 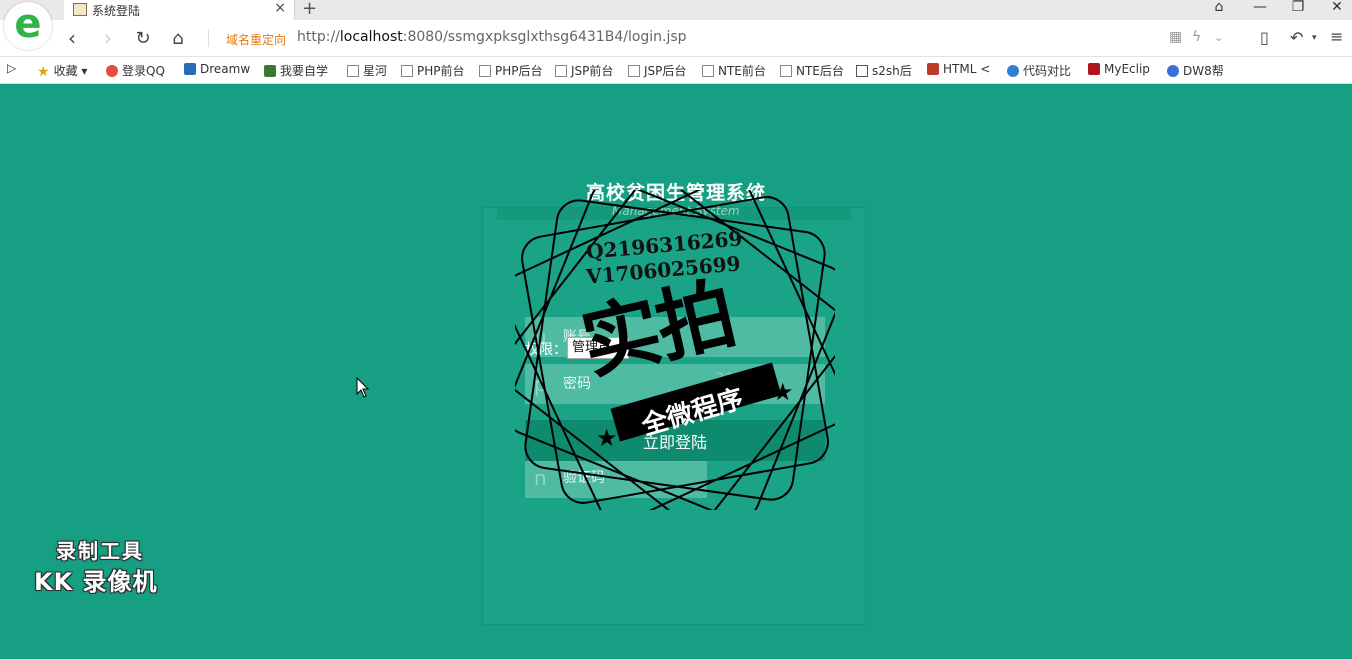 What do you see at coordinates (100, 551) in the screenshot?
I see `recorder-watermark-line1: 录制工具` at bounding box center [100, 551].